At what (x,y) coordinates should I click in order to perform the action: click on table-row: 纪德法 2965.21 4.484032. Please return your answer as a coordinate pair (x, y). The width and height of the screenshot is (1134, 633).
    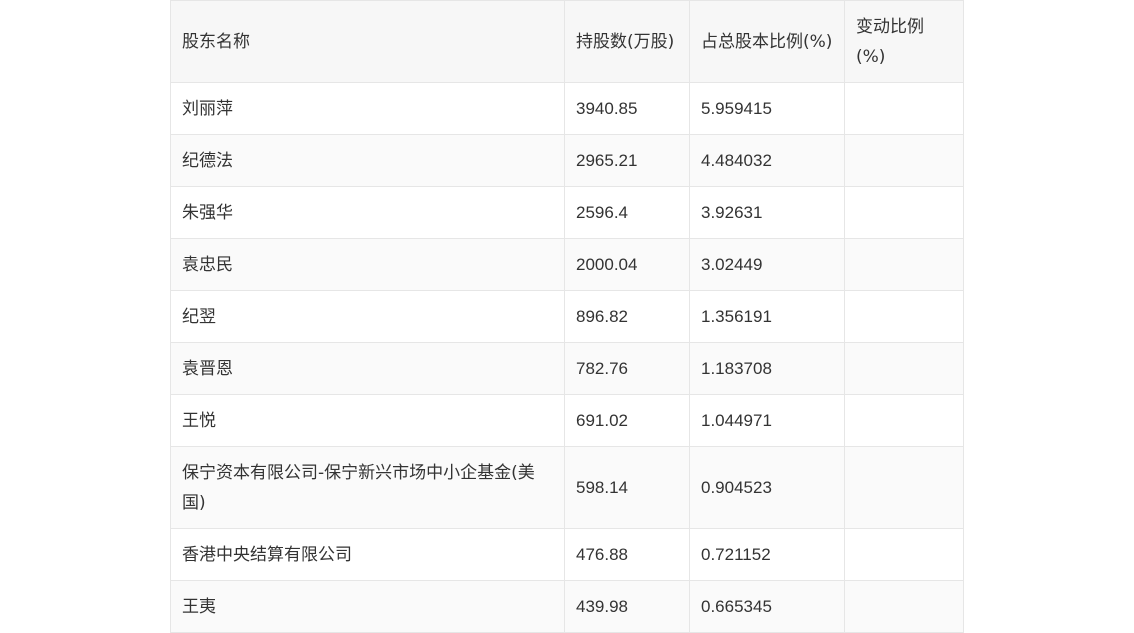
    Looking at the image, I should click on (567, 160).